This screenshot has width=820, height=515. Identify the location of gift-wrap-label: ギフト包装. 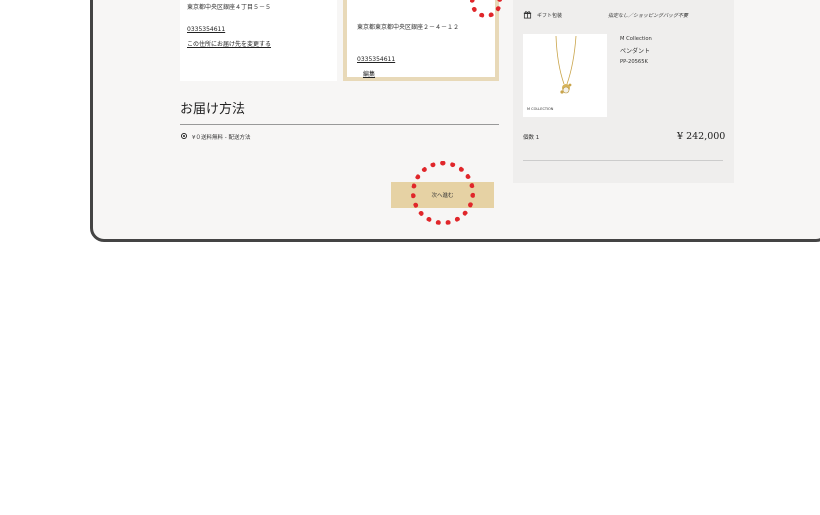
(550, 16).